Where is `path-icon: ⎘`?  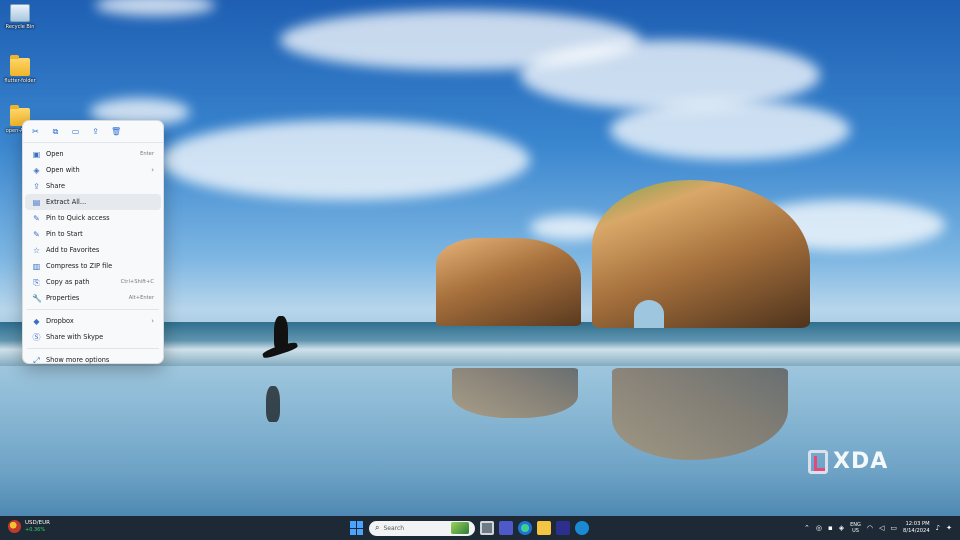 path-icon: ⎘ is located at coordinates (36, 282).